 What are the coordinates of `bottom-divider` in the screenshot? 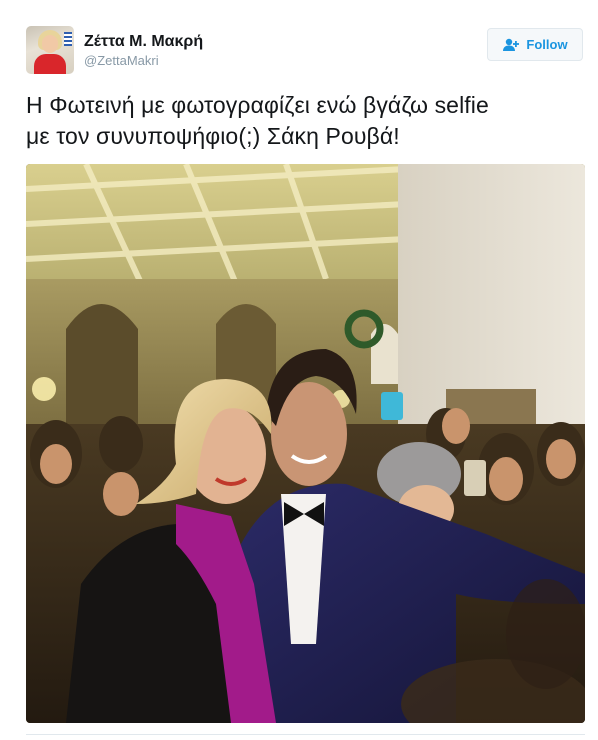 It's located at (305, 734).